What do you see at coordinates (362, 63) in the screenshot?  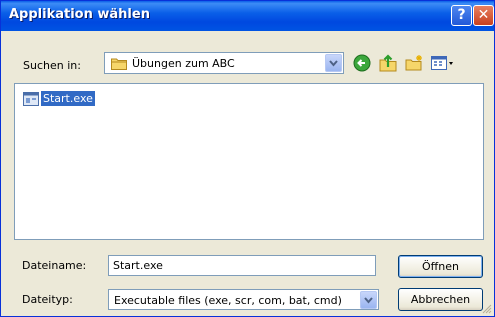 I see `back-icon` at bounding box center [362, 63].